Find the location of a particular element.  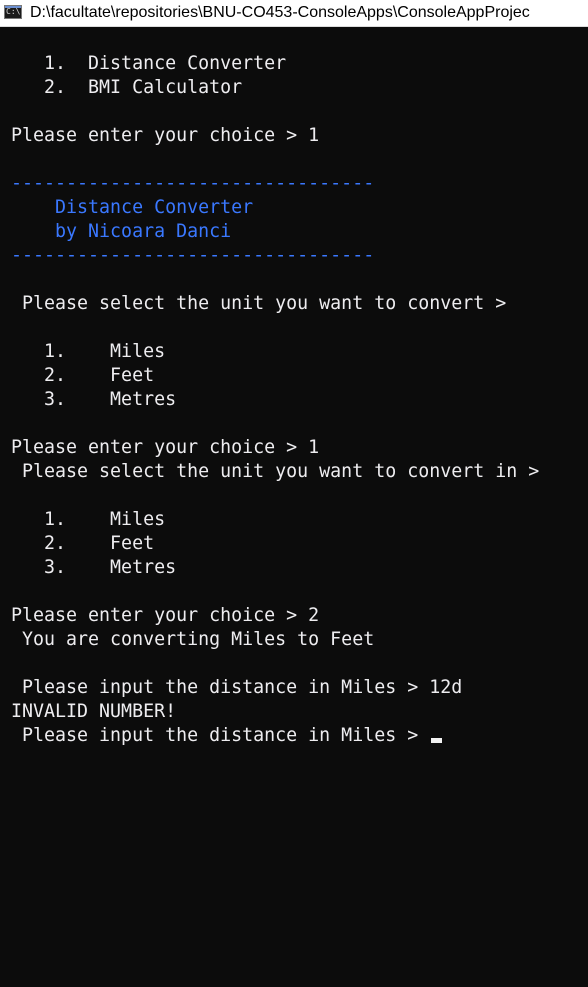

console-line: You are converting Miles to Feet is located at coordinates (299, 640).